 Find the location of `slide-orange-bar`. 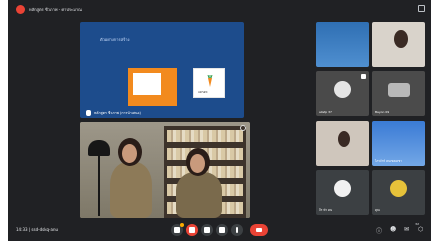

slide-orange-bar is located at coordinates (171, 87).